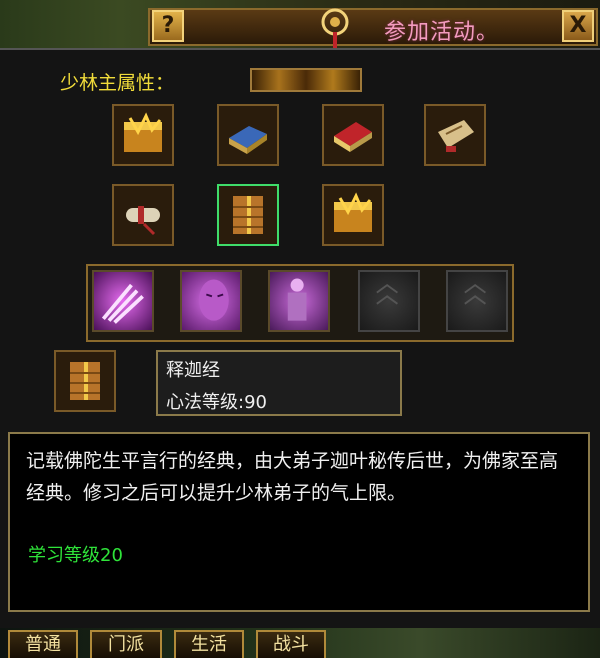 This screenshot has width=600, height=658. Describe the element at coordinates (213, 300) in the screenshot. I see `meditating-face-icon` at that location.